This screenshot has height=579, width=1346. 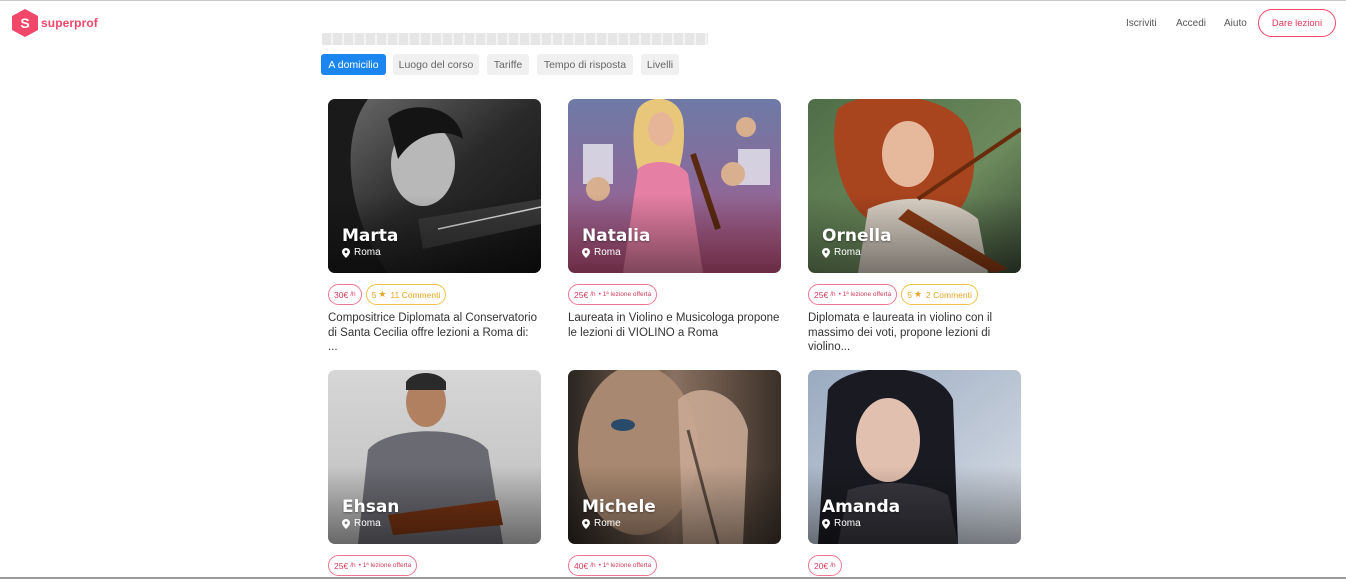 I want to click on badges: 40€/h • 1ª lezione offerta, so click(x=614, y=565).